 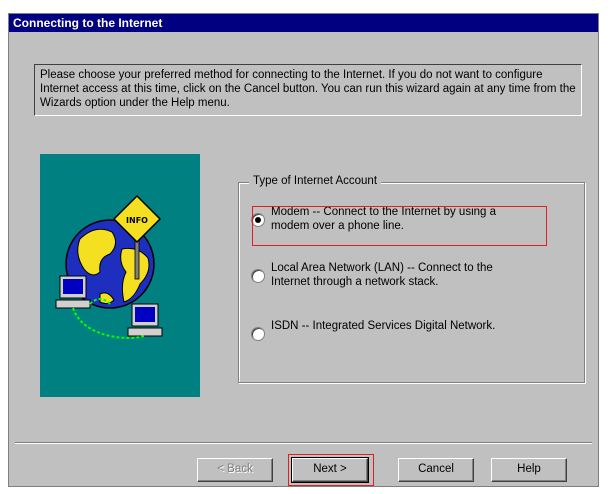 What do you see at coordinates (315, 181) in the screenshot?
I see `group-title: Type of Internet Account` at bounding box center [315, 181].